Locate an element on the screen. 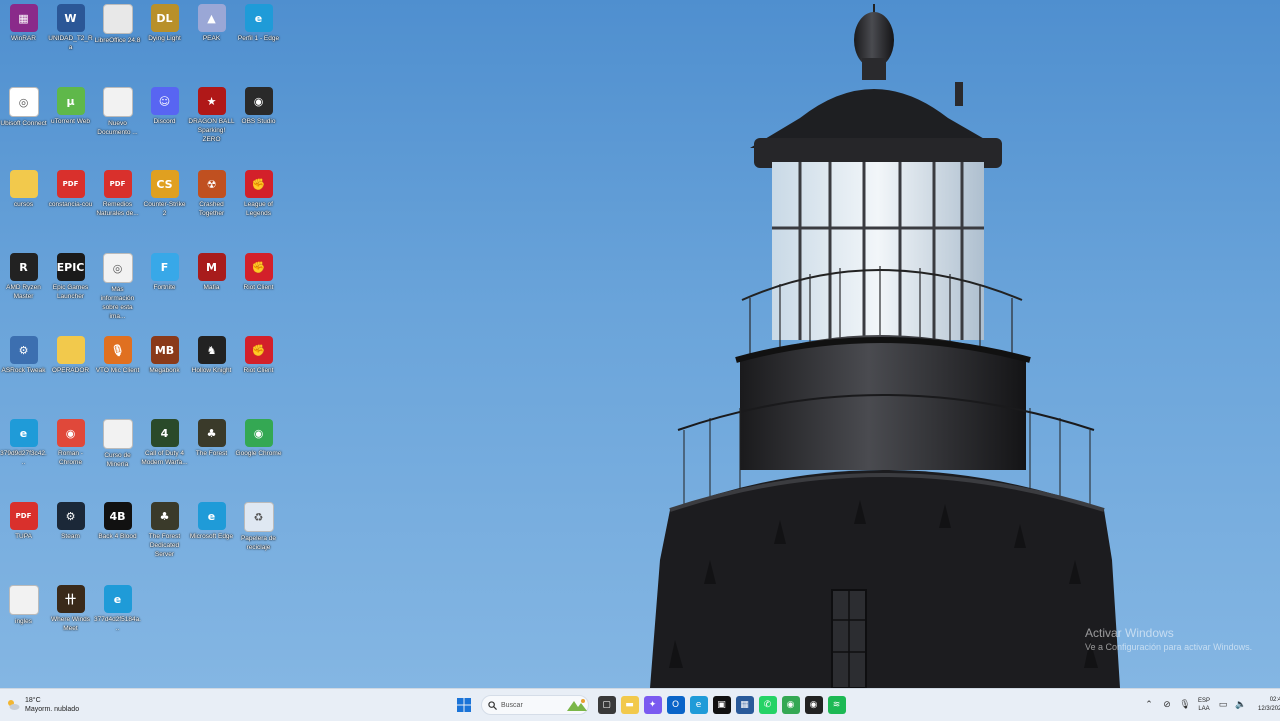 The image size is (1280, 721). riot-icon: ✊ is located at coordinates (258, 184).